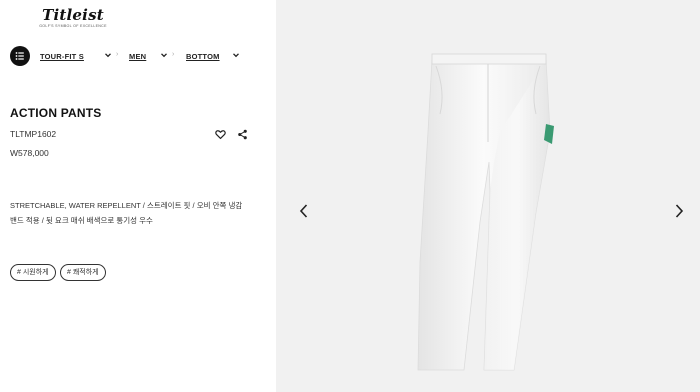 This screenshot has height=392, width=700. What do you see at coordinates (33, 134) in the screenshot?
I see `product-code: TLTMP1602` at bounding box center [33, 134].